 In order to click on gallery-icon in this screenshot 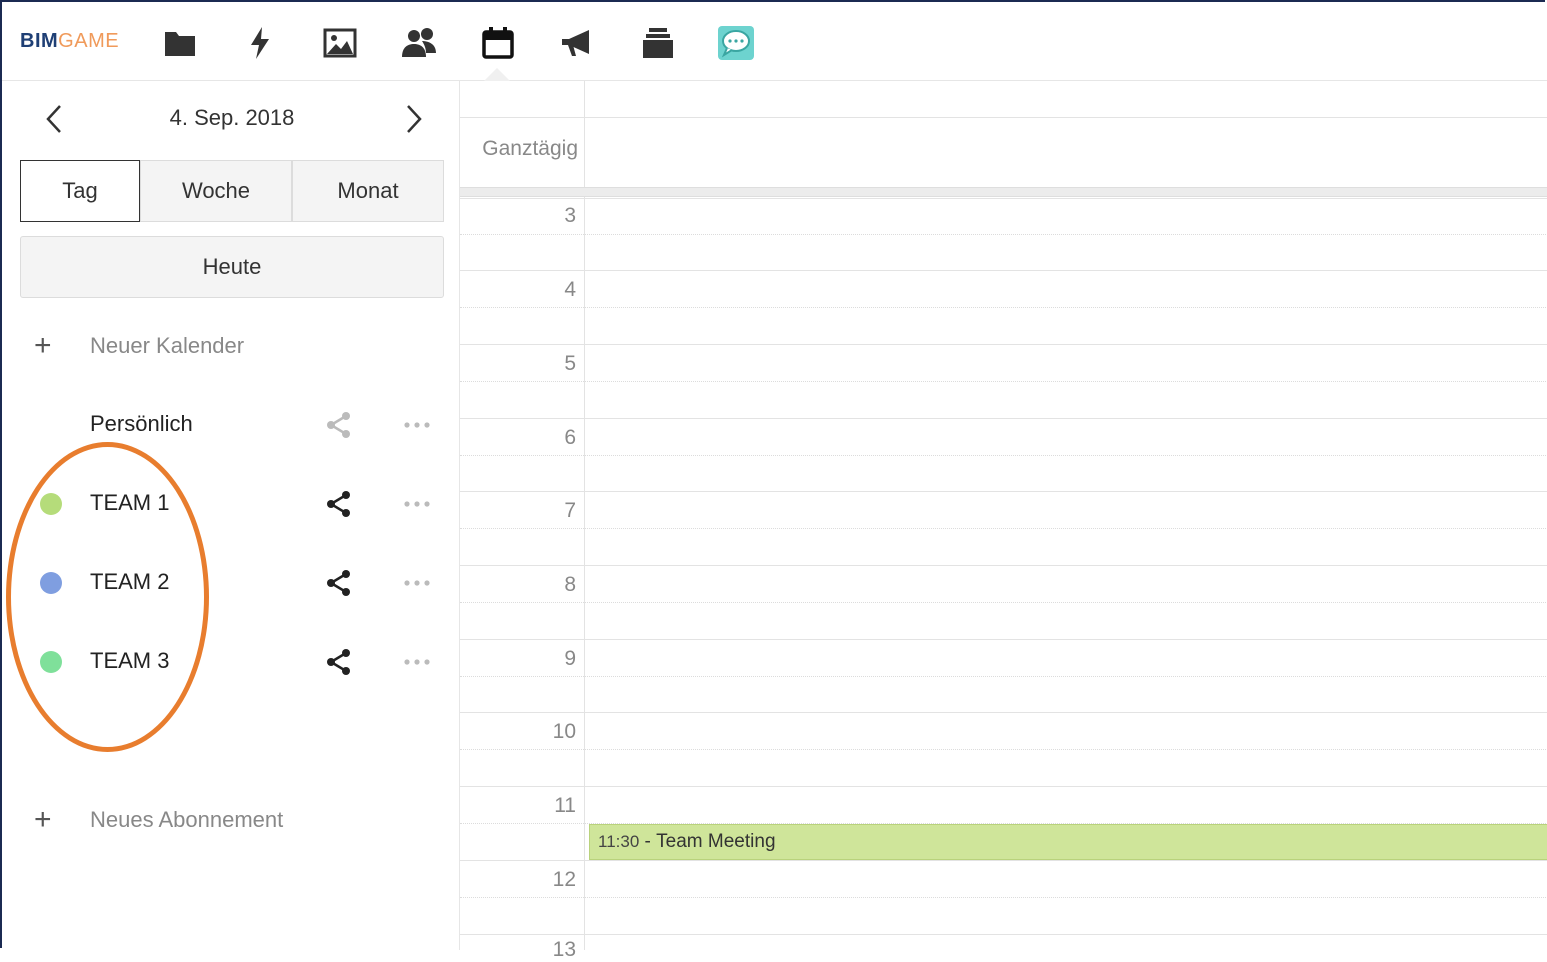, I will do `click(340, 43)`.